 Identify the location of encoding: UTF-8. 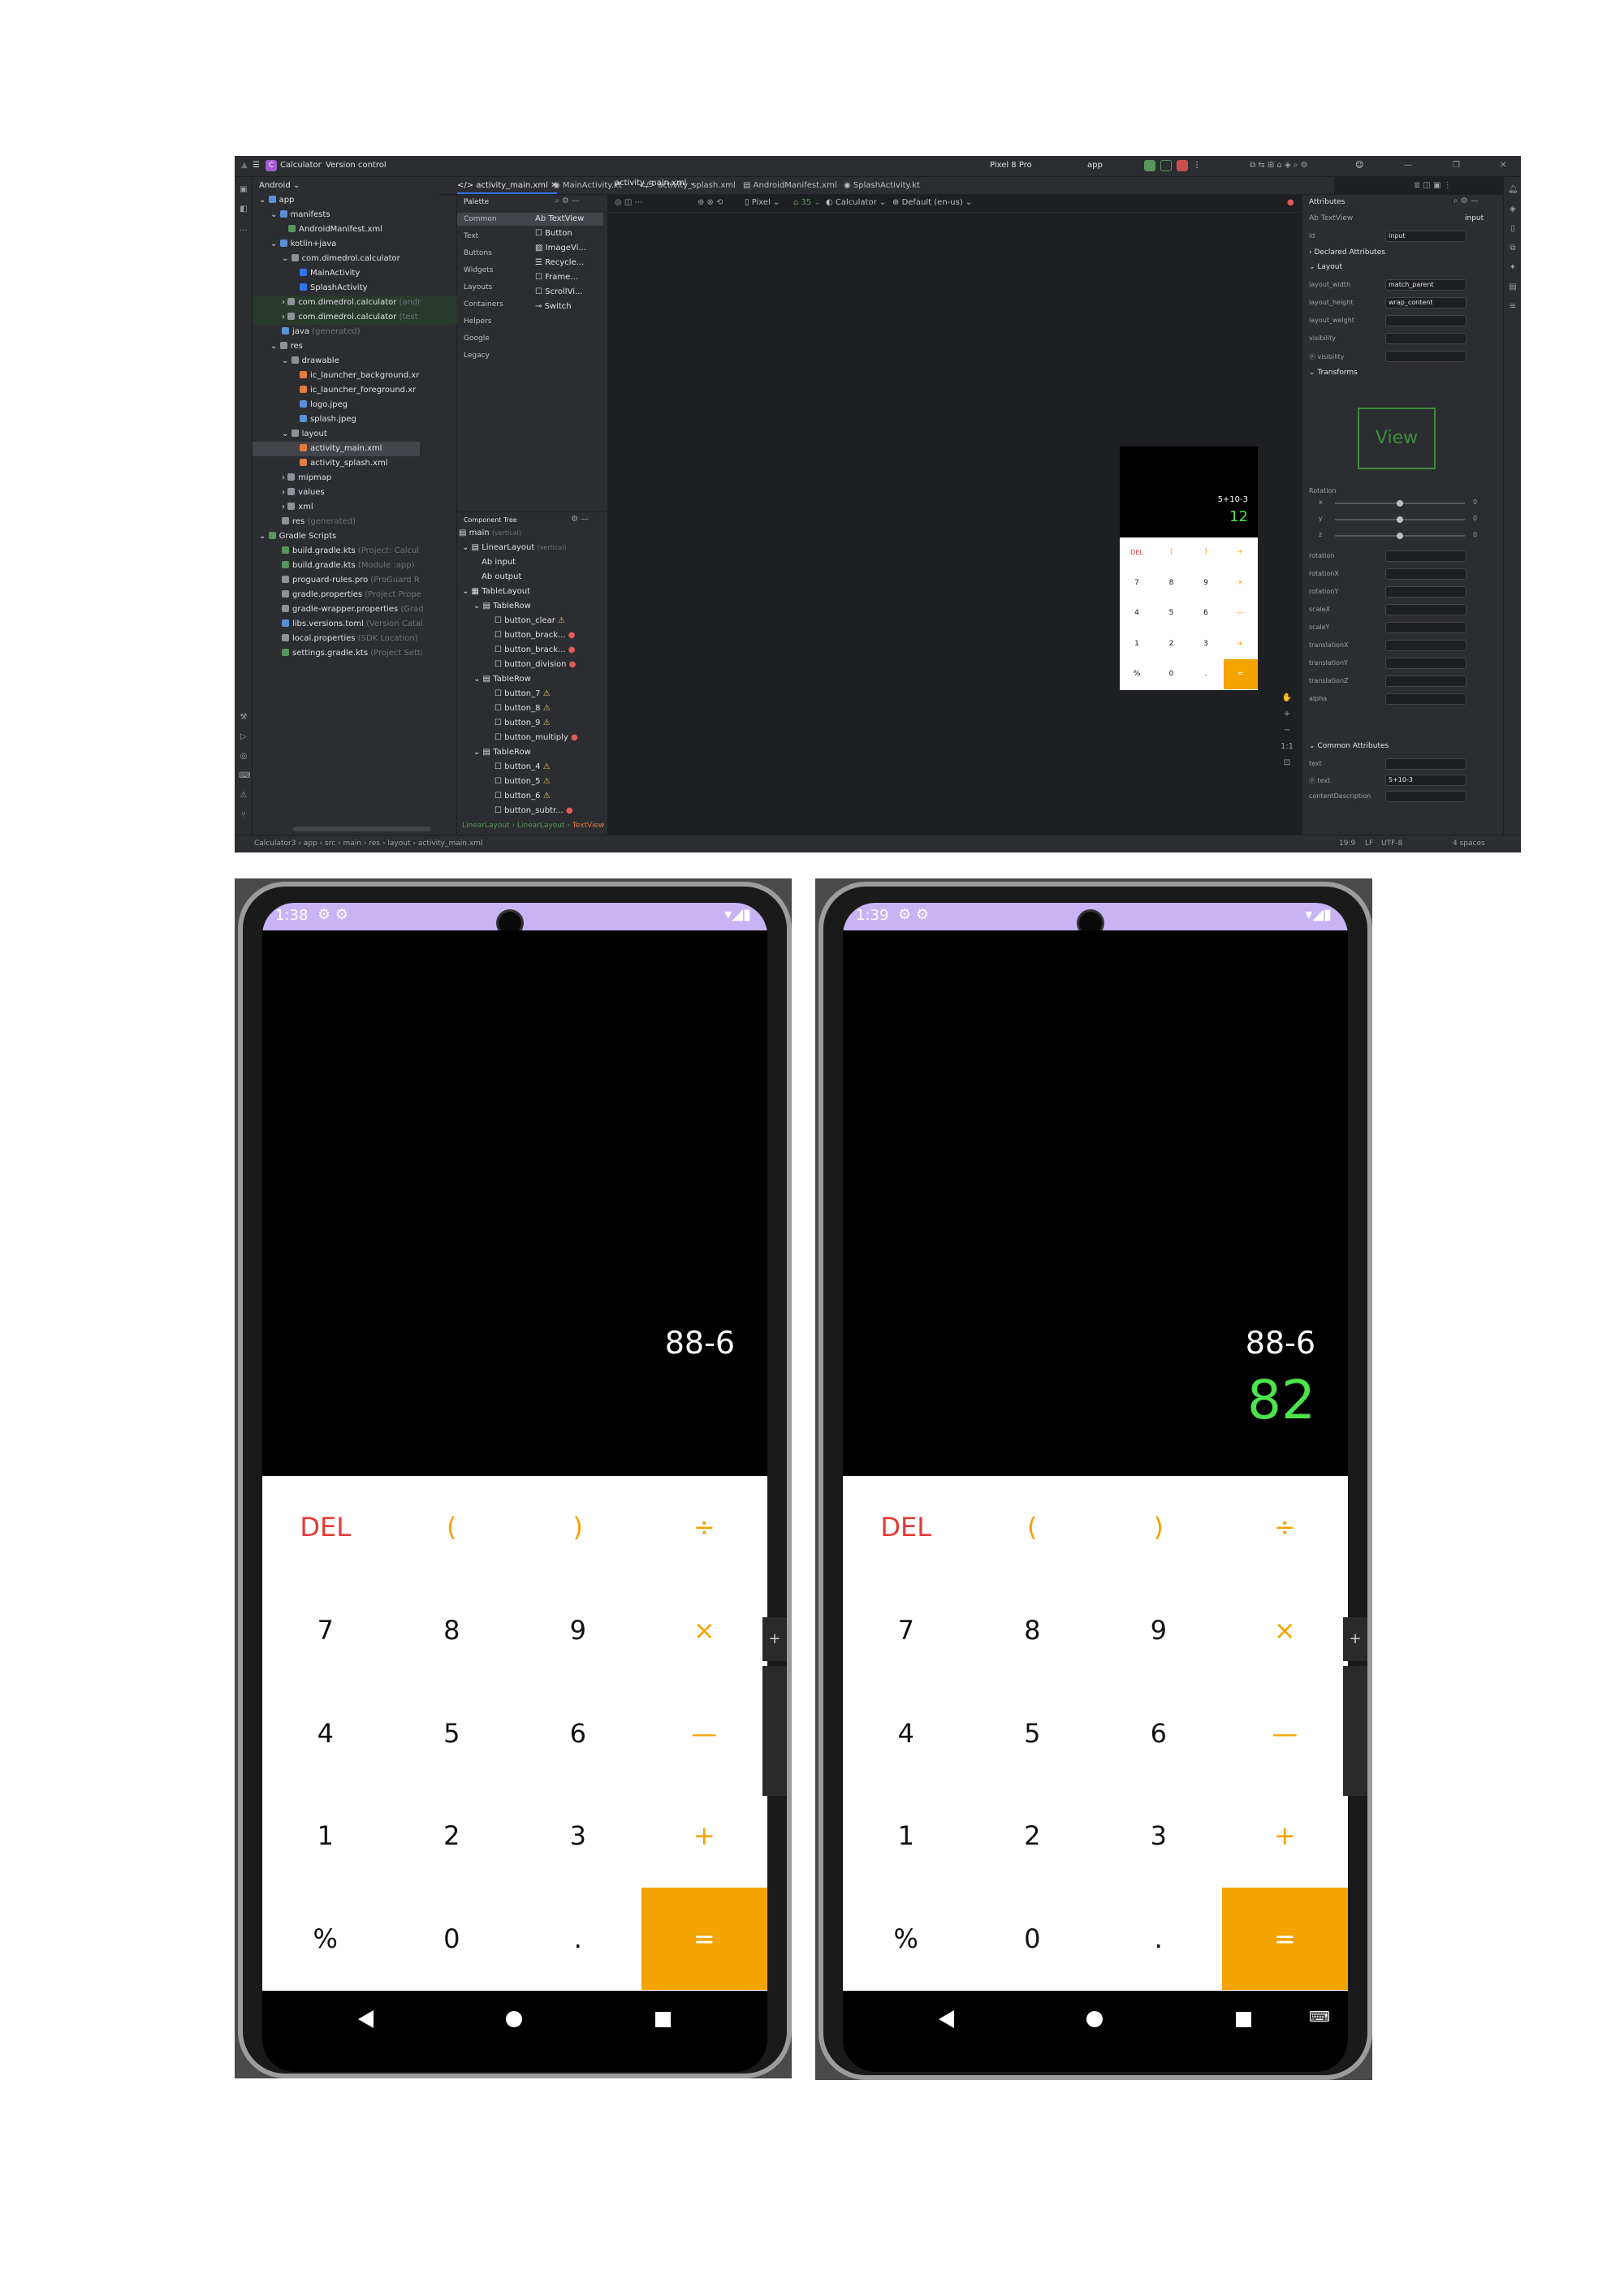
(1391, 844).